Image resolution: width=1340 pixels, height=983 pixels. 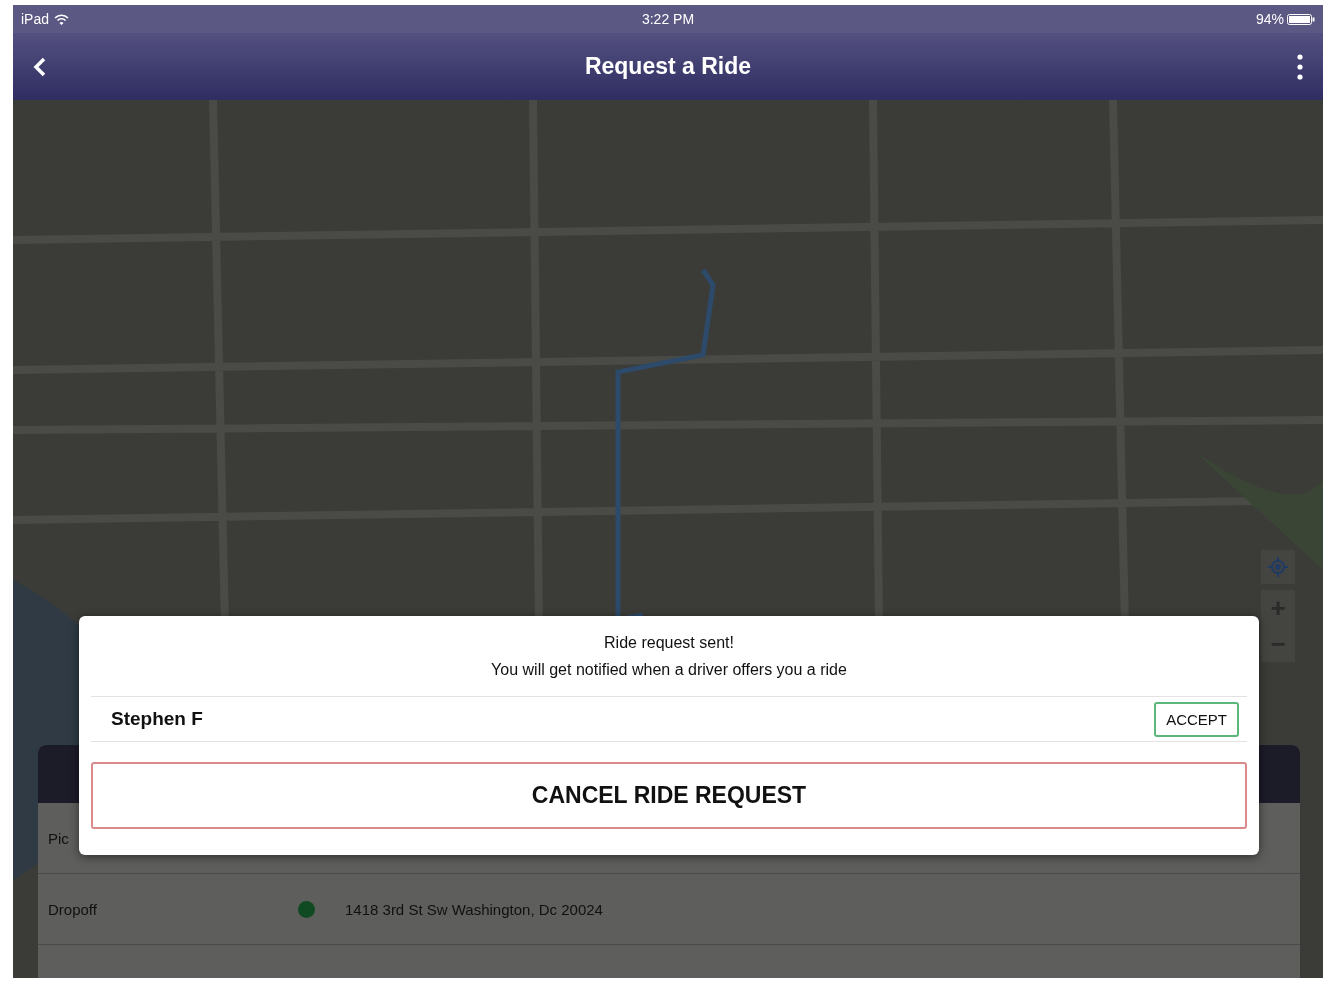 What do you see at coordinates (59, 838) in the screenshot?
I see `pickup-label: Pic` at bounding box center [59, 838].